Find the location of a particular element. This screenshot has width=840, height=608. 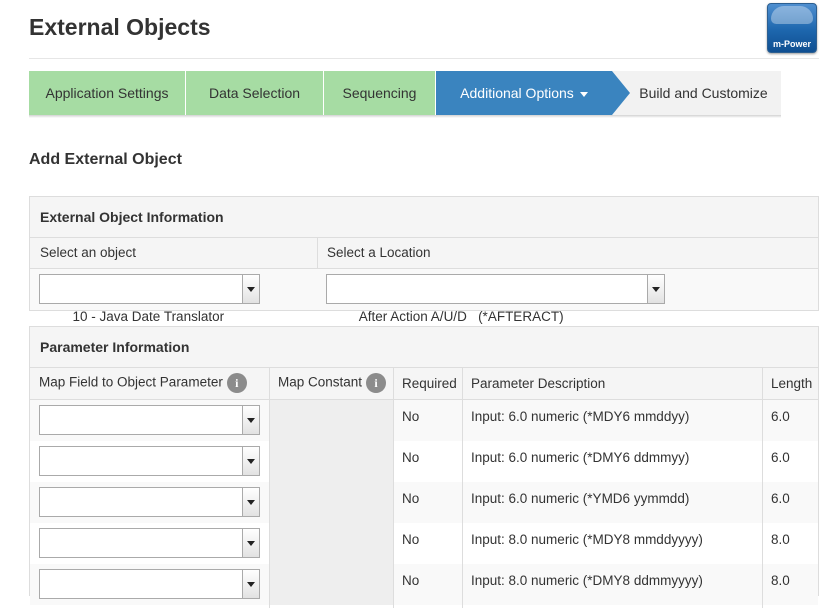

active-step-arrow is located at coordinates (621, 93).